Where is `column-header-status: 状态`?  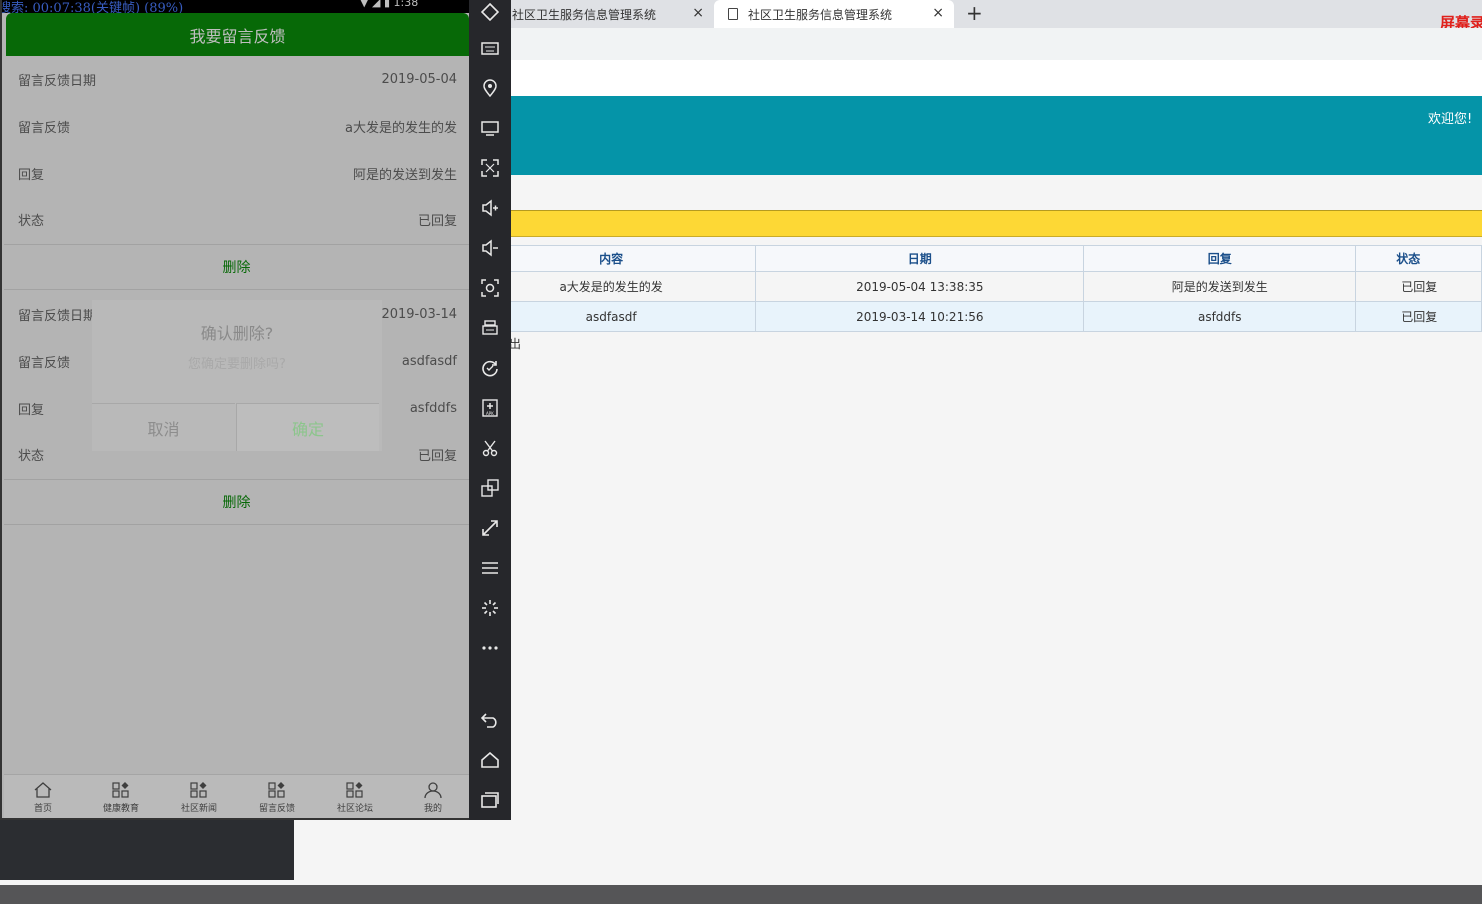 column-header-status: 状态 is located at coordinates (1418, 258).